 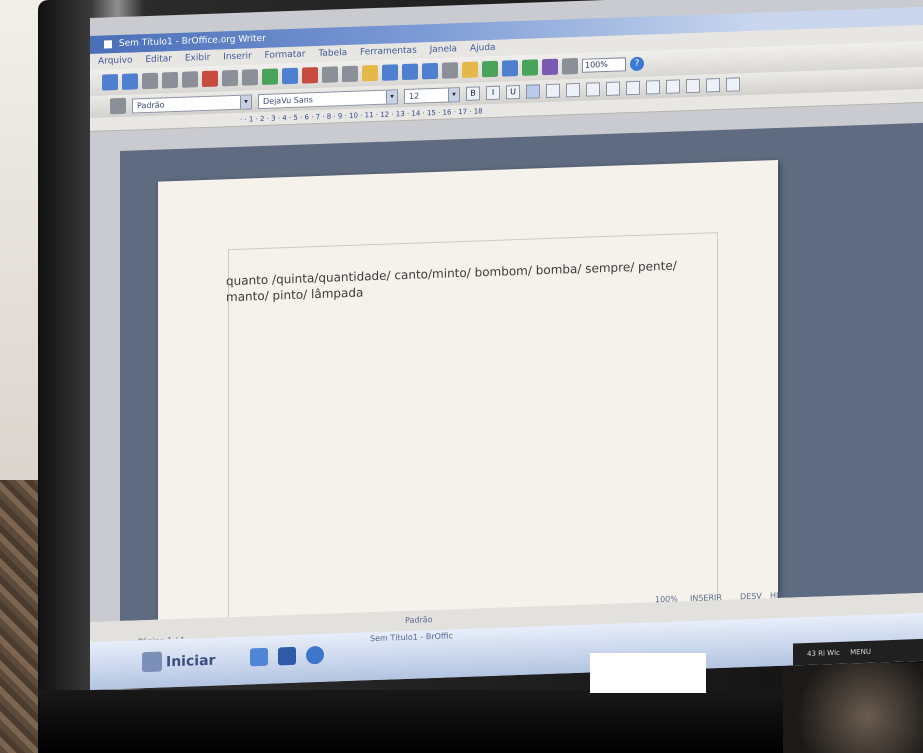 What do you see at coordinates (130, 81) in the screenshot?
I see `open-icon` at bounding box center [130, 81].